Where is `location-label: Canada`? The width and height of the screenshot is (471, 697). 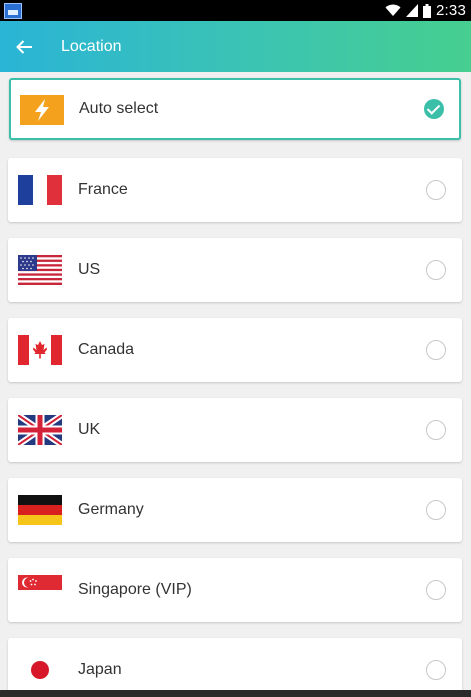
location-label: Canada is located at coordinates (106, 349).